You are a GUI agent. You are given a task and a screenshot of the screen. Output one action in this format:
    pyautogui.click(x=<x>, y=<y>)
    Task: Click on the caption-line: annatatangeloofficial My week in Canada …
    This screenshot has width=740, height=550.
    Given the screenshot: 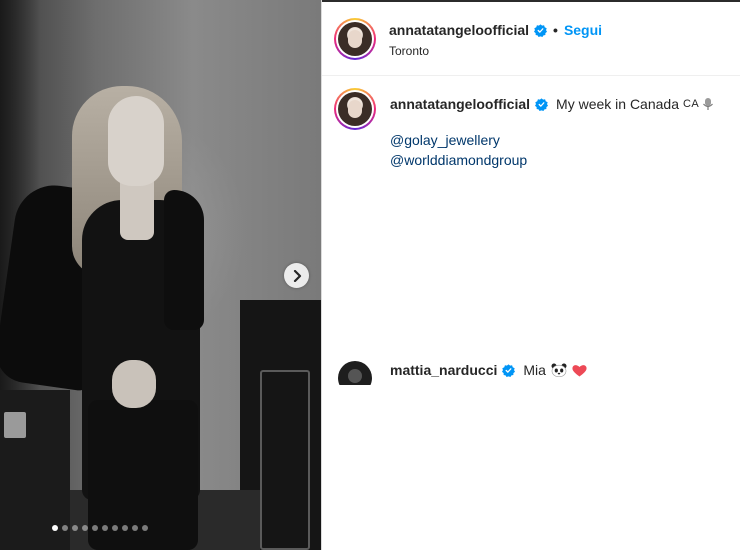 What is the action you would take?
    pyautogui.click(x=560, y=104)
    